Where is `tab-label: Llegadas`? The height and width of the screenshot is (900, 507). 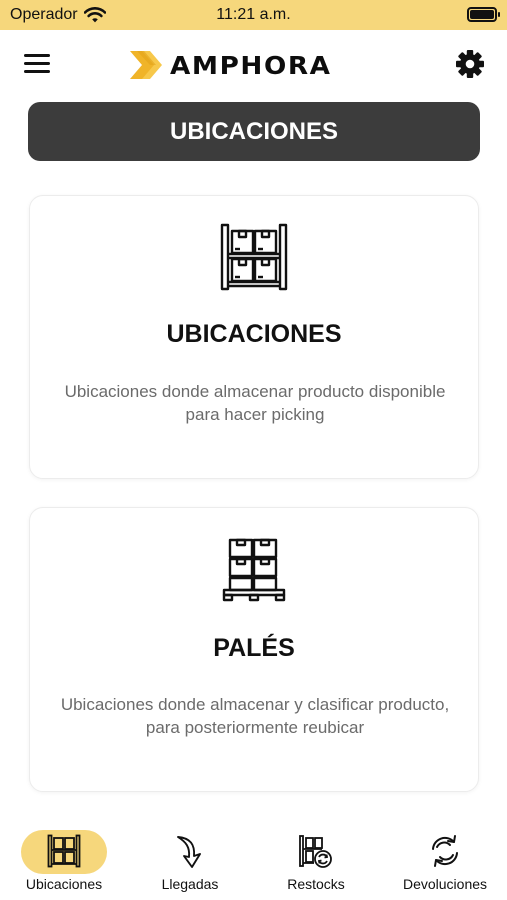
tab-label: Llegadas is located at coordinates (190, 884).